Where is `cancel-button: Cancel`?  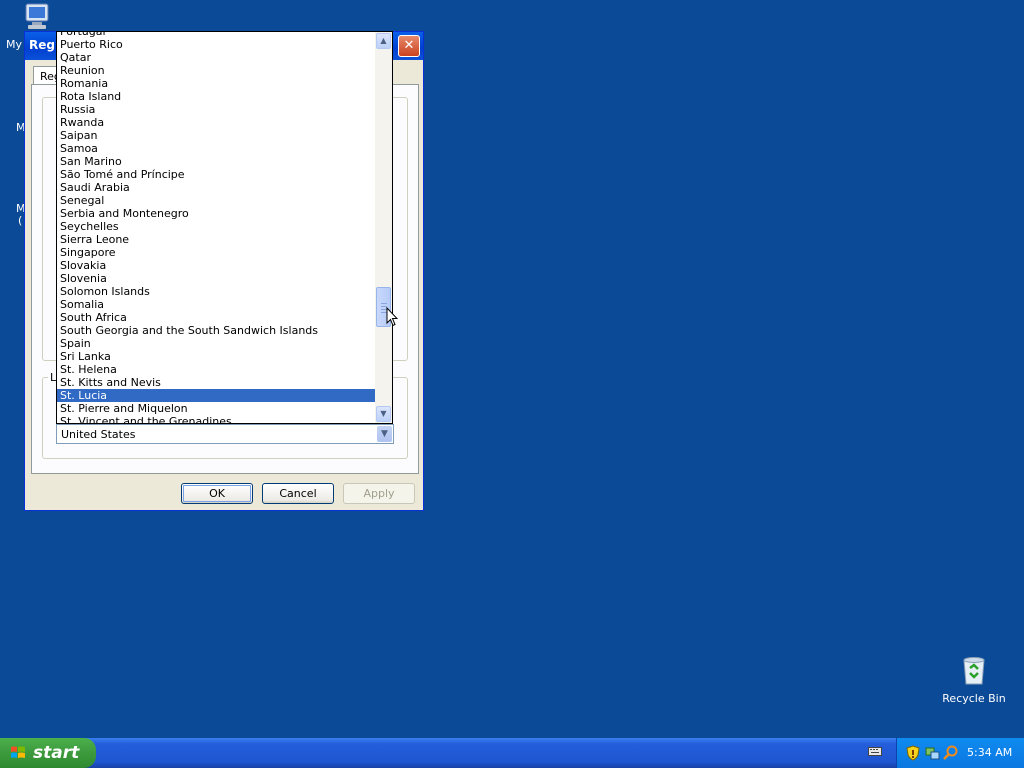 cancel-button: Cancel is located at coordinates (298, 493).